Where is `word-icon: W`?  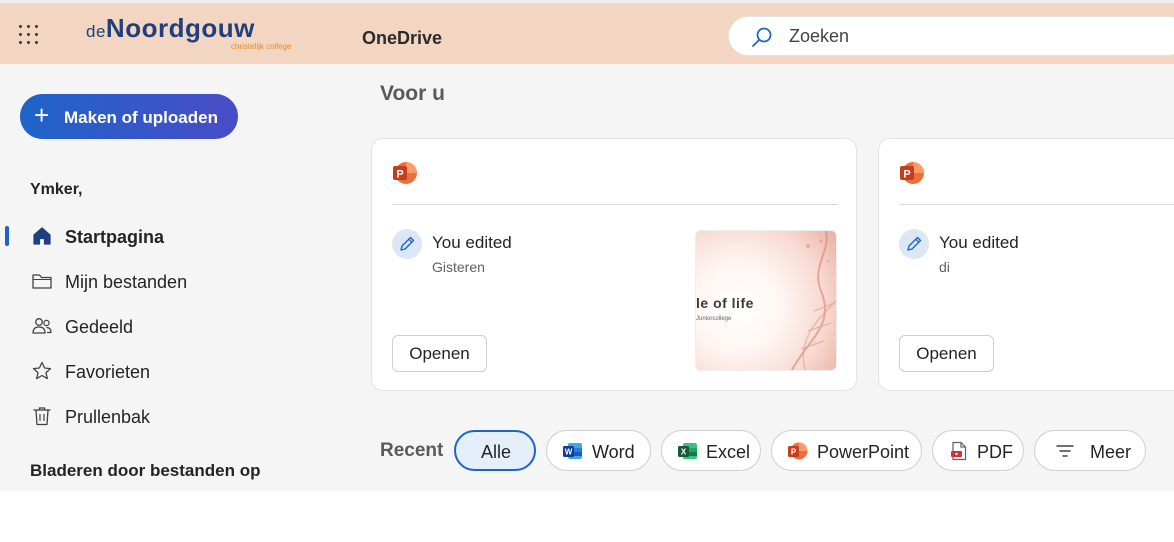 word-icon: W is located at coordinates (572, 451).